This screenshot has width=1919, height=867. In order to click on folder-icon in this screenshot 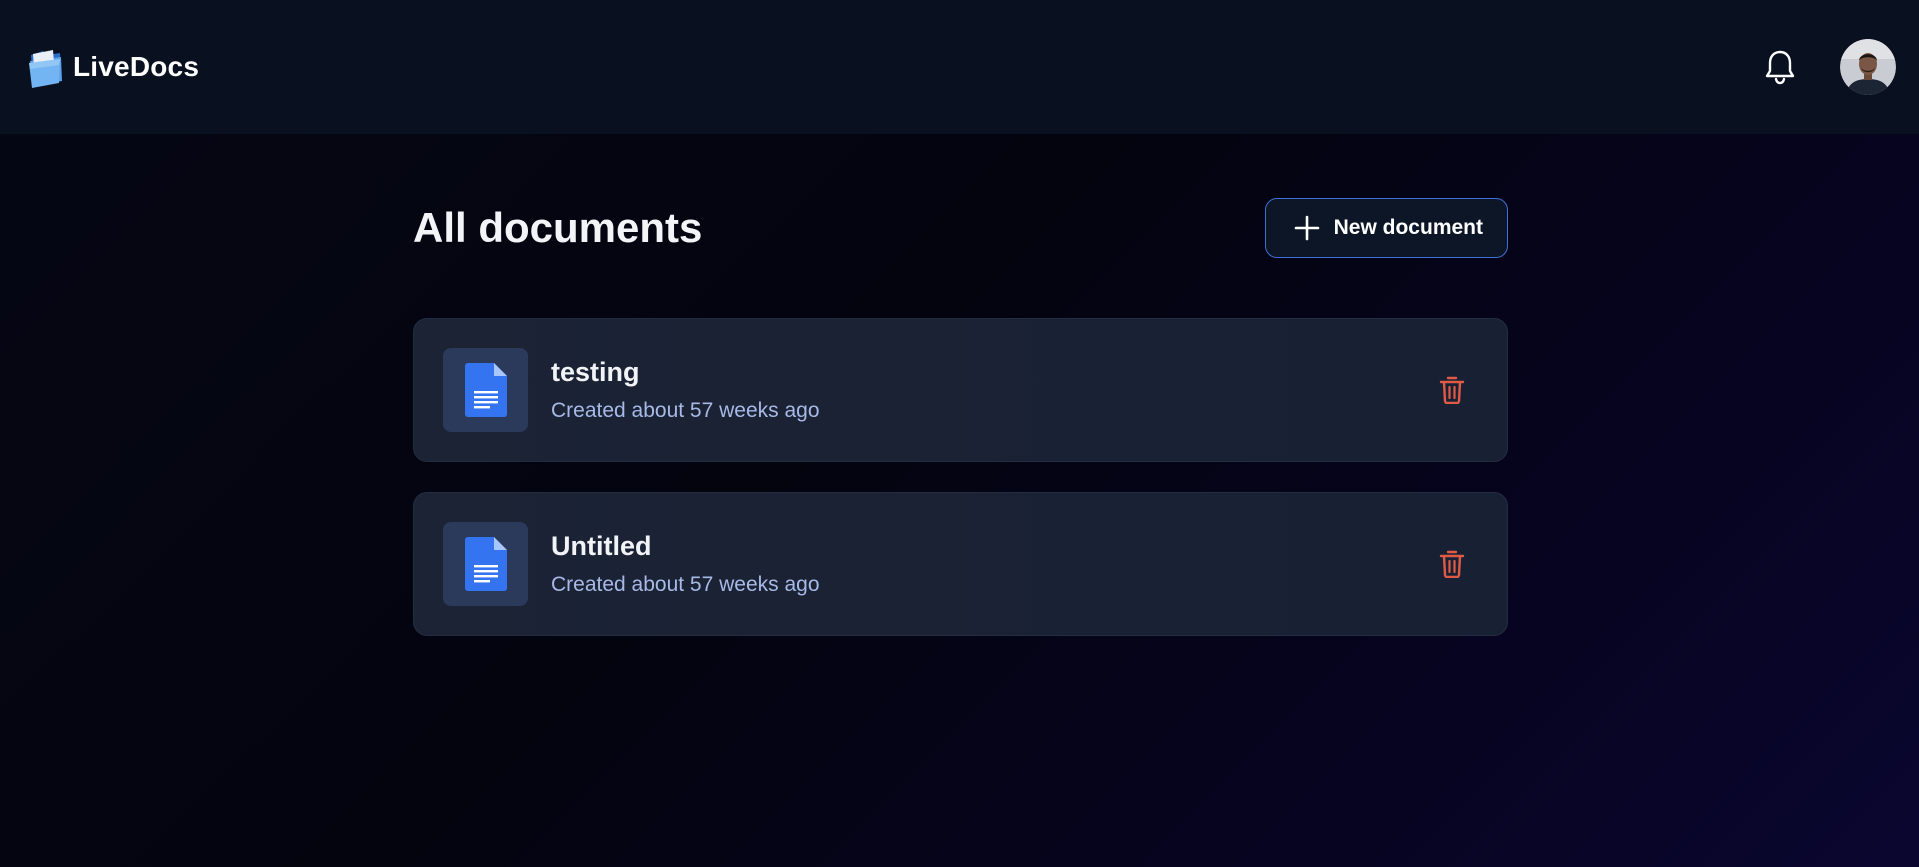, I will do `click(45, 69)`.